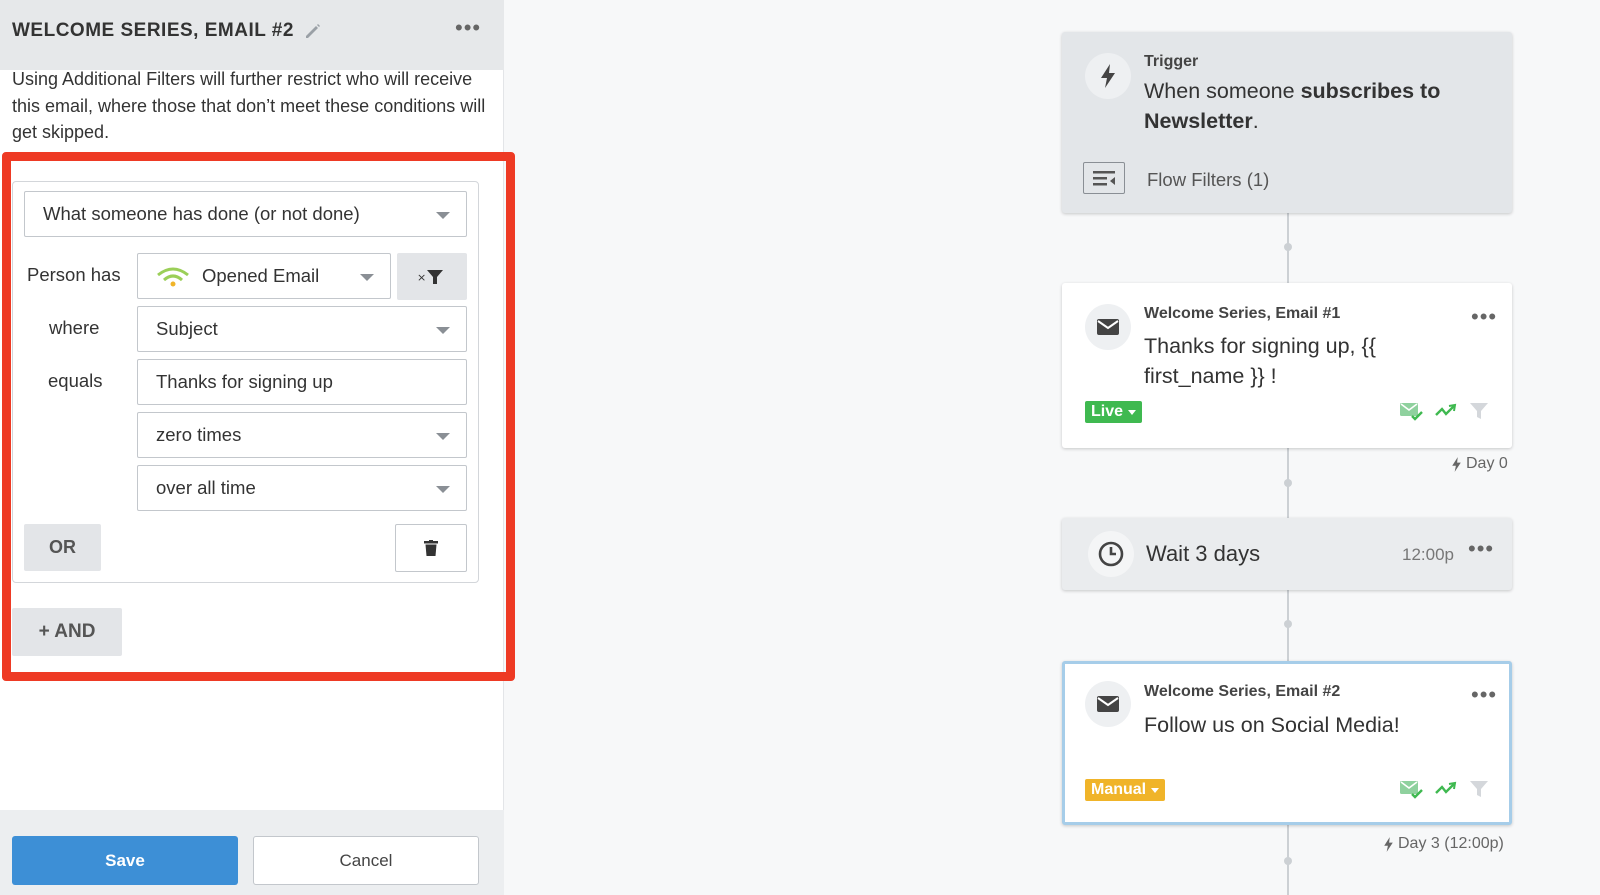  Describe the element at coordinates (74, 327) in the screenshot. I see `where-label: where` at that location.